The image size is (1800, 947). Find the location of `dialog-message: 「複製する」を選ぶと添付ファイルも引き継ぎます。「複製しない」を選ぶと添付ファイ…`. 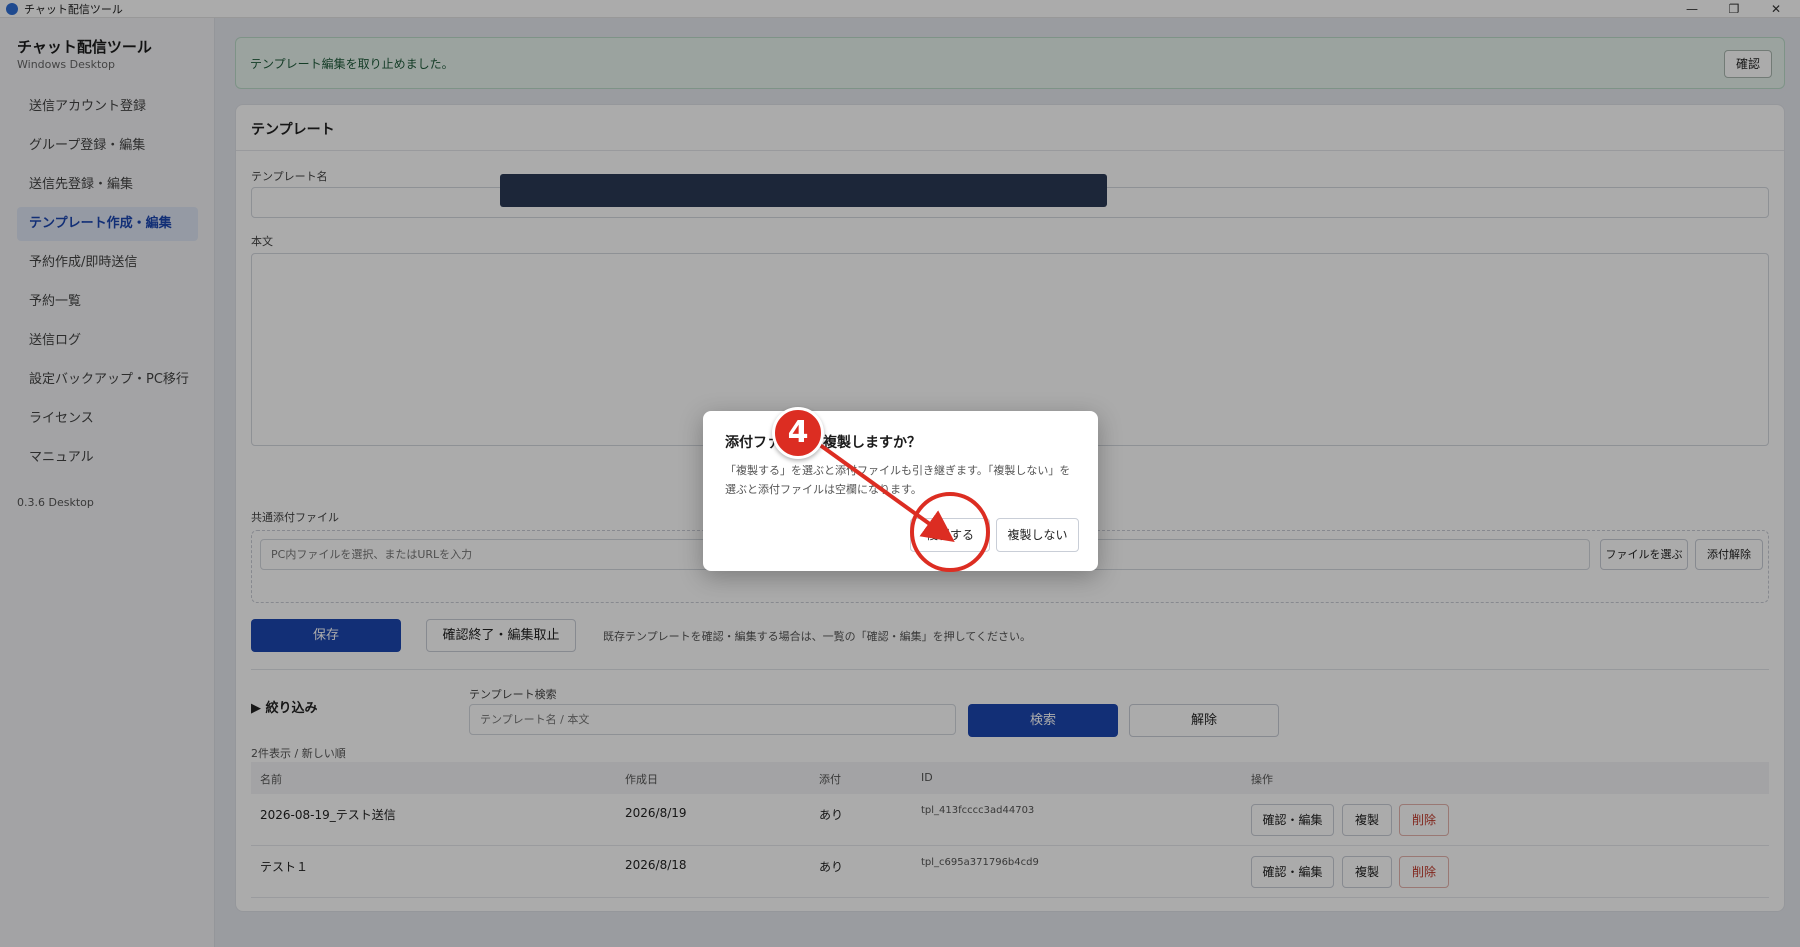

dialog-message: 「複製する」を選ぶと添付ファイルも引き継ぎます。「複製しない」を選ぶと添付ファイ… is located at coordinates (898, 480).